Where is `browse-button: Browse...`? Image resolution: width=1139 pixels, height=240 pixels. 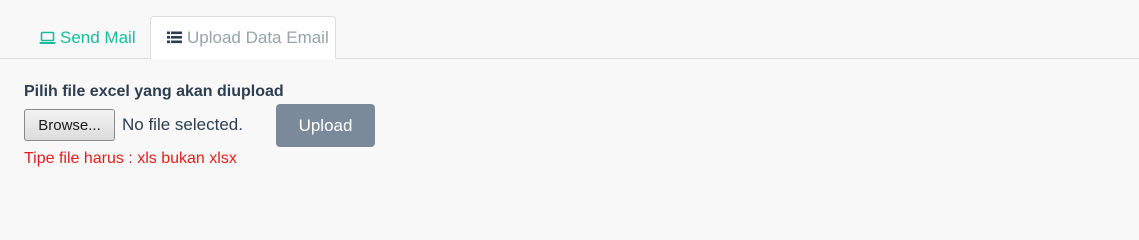
browse-button: Browse... is located at coordinates (69, 125).